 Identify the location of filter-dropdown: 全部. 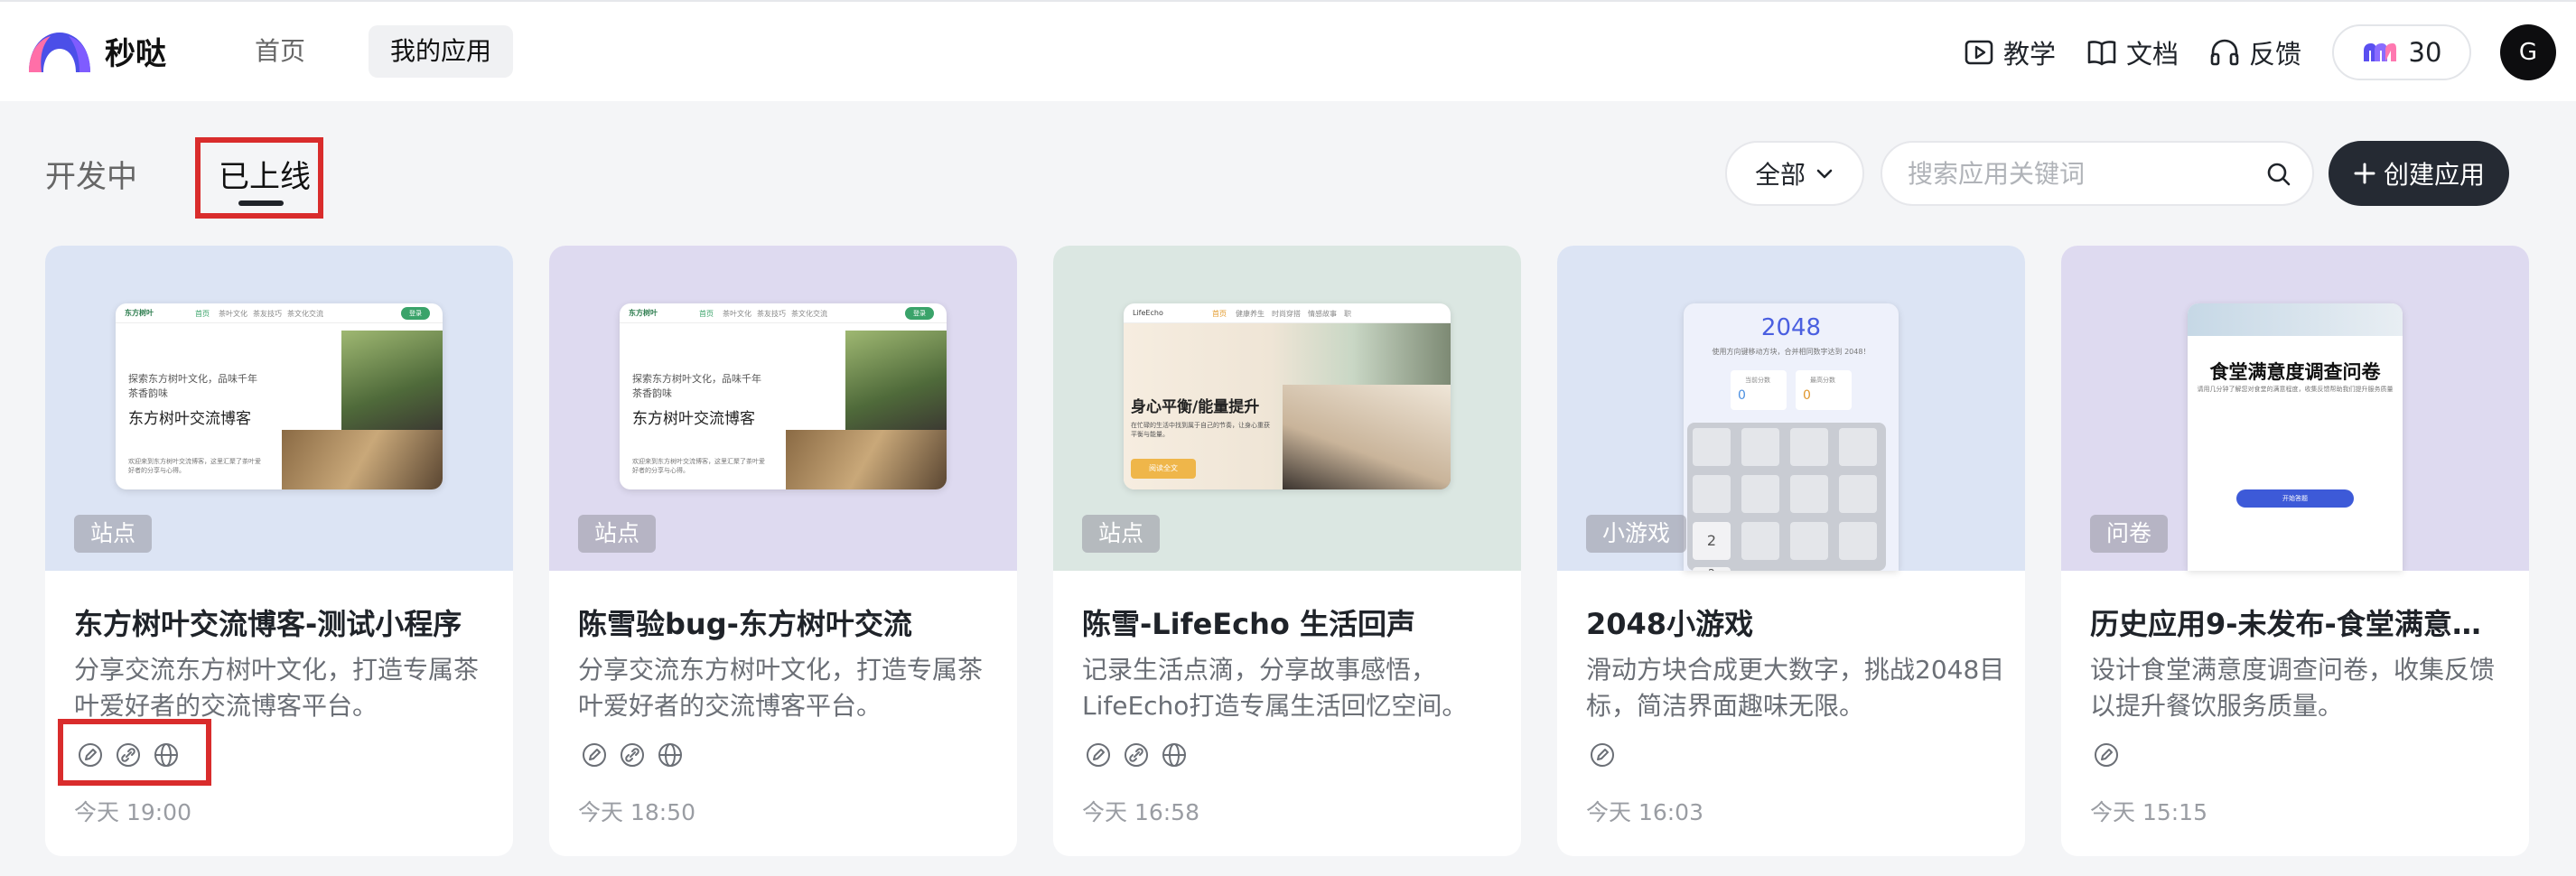
(1795, 173).